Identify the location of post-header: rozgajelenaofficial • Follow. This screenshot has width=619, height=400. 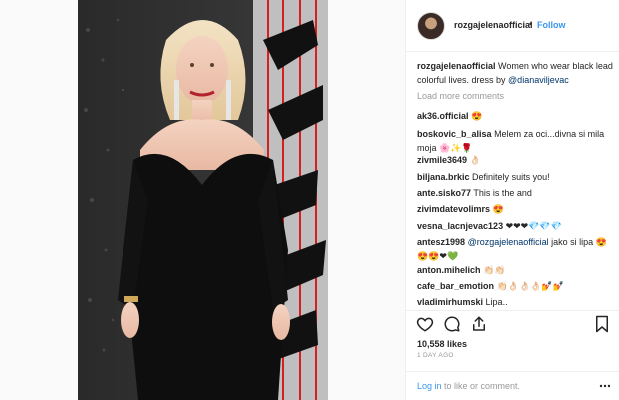
(512, 26).